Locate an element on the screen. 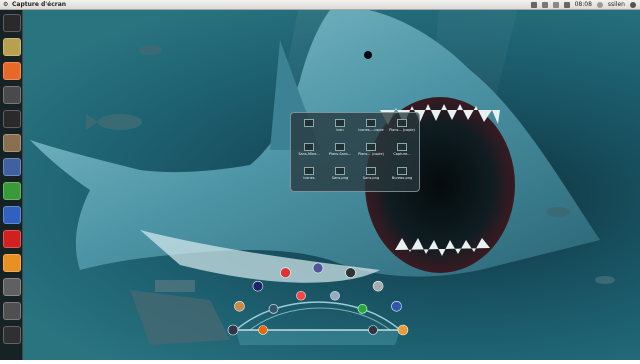 The width and height of the screenshot is (640, 364). mail-icon is located at coordinates (533, 4).